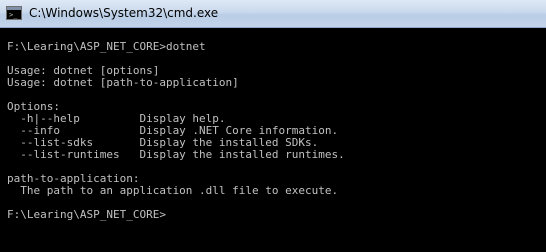  What do you see at coordinates (123, 82) in the screenshot?
I see `console-line-usage-path: Usage: dotnet [path-to-application]` at bounding box center [123, 82].